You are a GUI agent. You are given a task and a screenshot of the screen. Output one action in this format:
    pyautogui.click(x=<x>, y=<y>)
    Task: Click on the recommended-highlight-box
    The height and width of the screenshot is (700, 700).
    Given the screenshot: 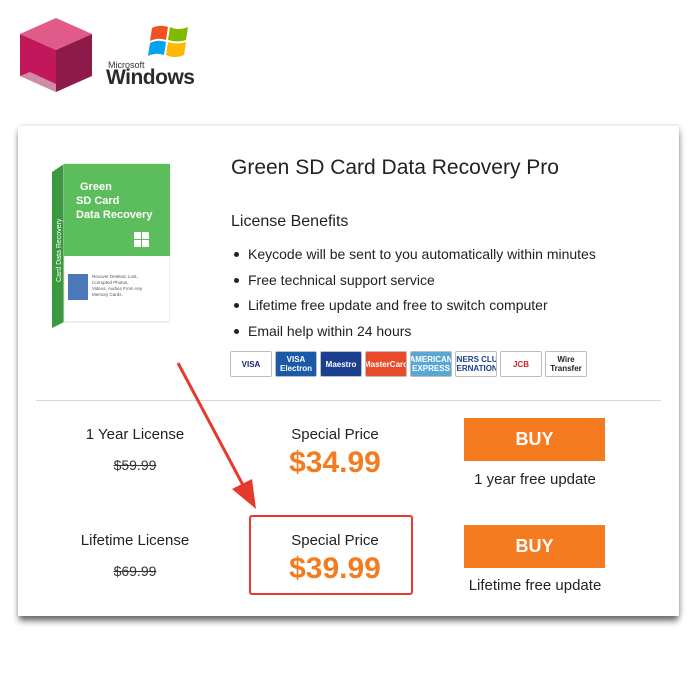 What is the action you would take?
    pyautogui.click(x=331, y=555)
    